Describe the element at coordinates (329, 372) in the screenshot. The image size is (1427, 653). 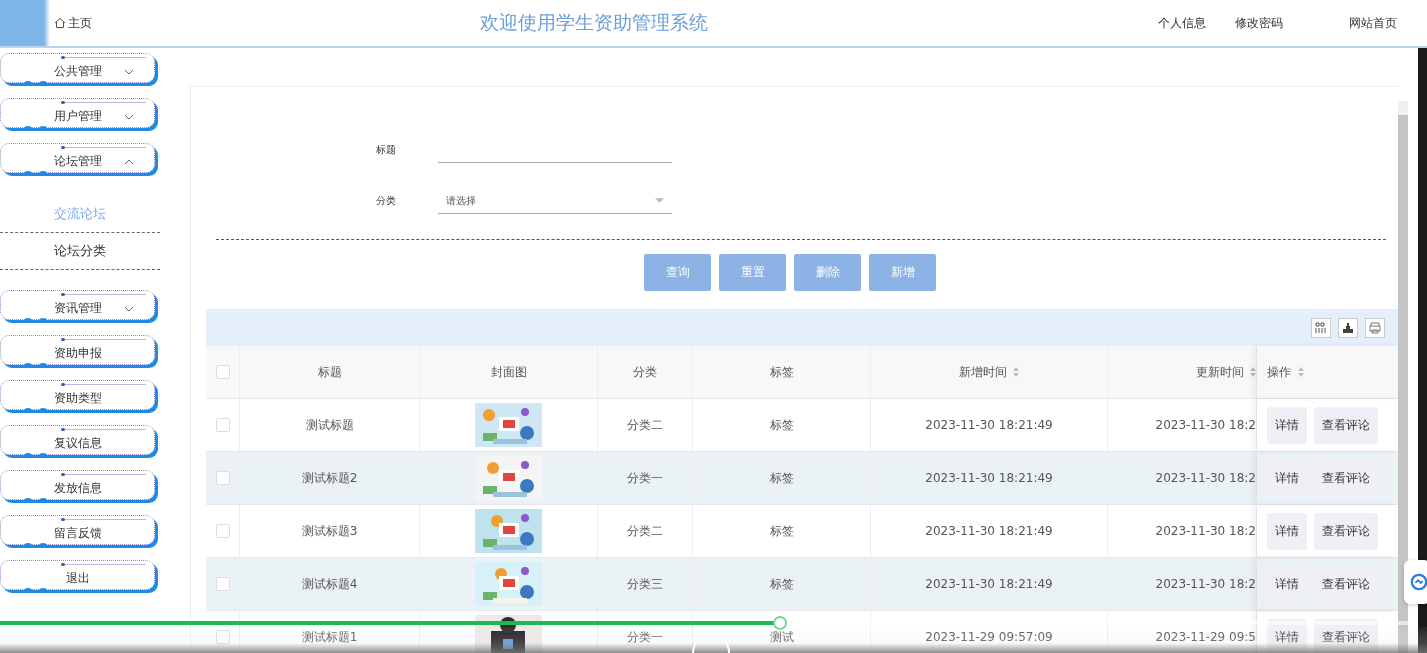
I see `column-header: 标题` at that location.